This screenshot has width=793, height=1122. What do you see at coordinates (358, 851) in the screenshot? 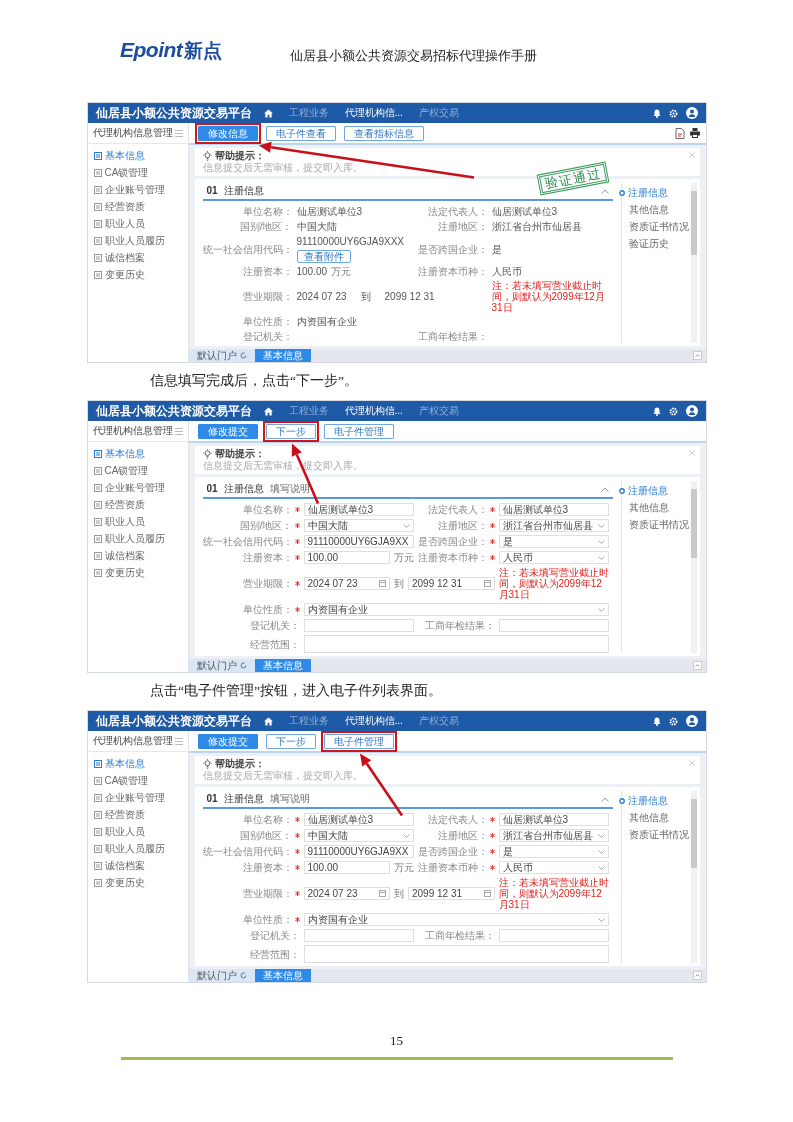
I see `input-field: 91110000UY6GJA9XX` at bounding box center [358, 851].